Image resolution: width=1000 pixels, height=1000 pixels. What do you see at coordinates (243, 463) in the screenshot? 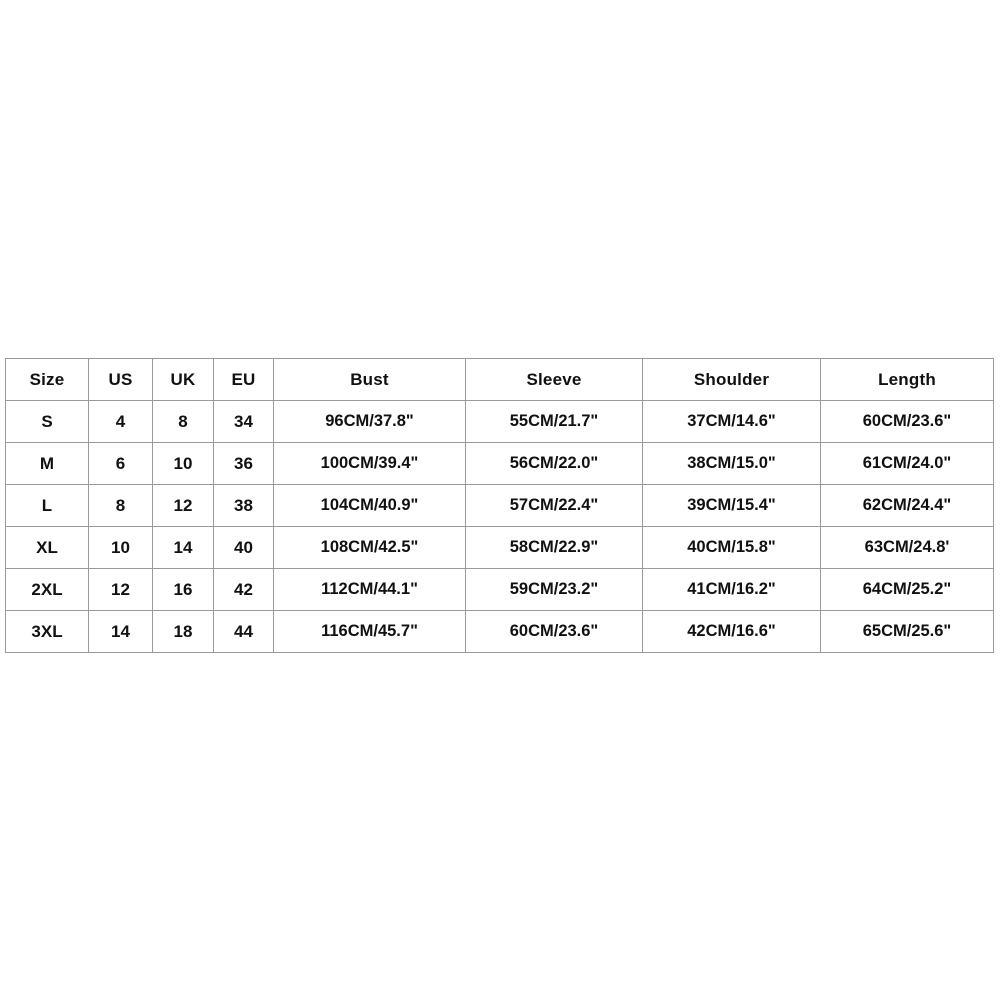
I see `cell-eu: 36` at bounding box center [243, 463].